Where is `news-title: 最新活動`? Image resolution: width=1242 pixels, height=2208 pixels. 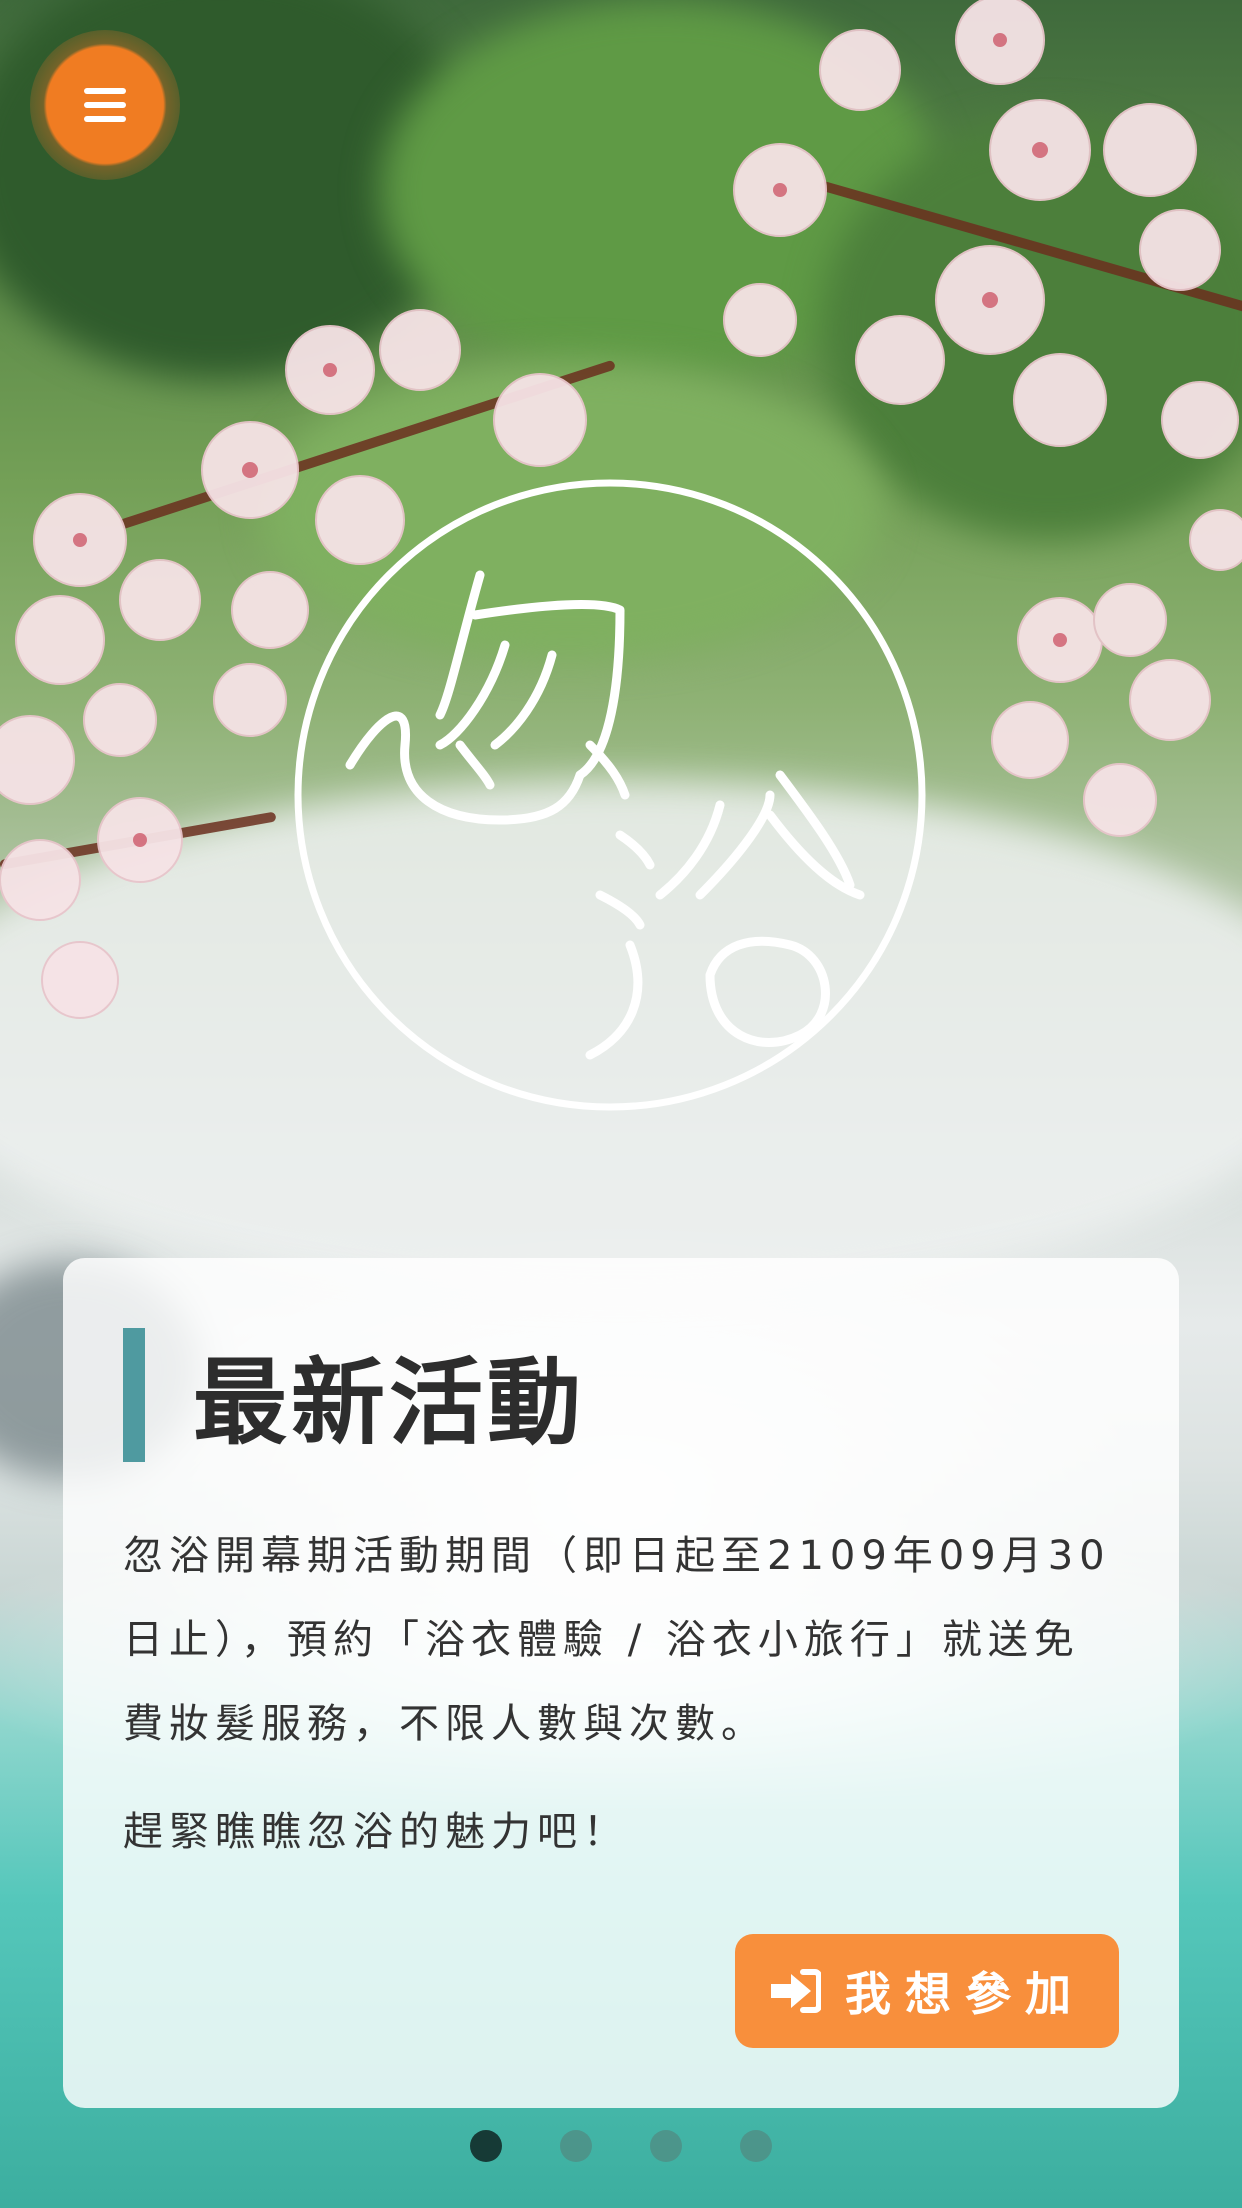
news-title: 最新活動 is located at coordinates (389, 1403).